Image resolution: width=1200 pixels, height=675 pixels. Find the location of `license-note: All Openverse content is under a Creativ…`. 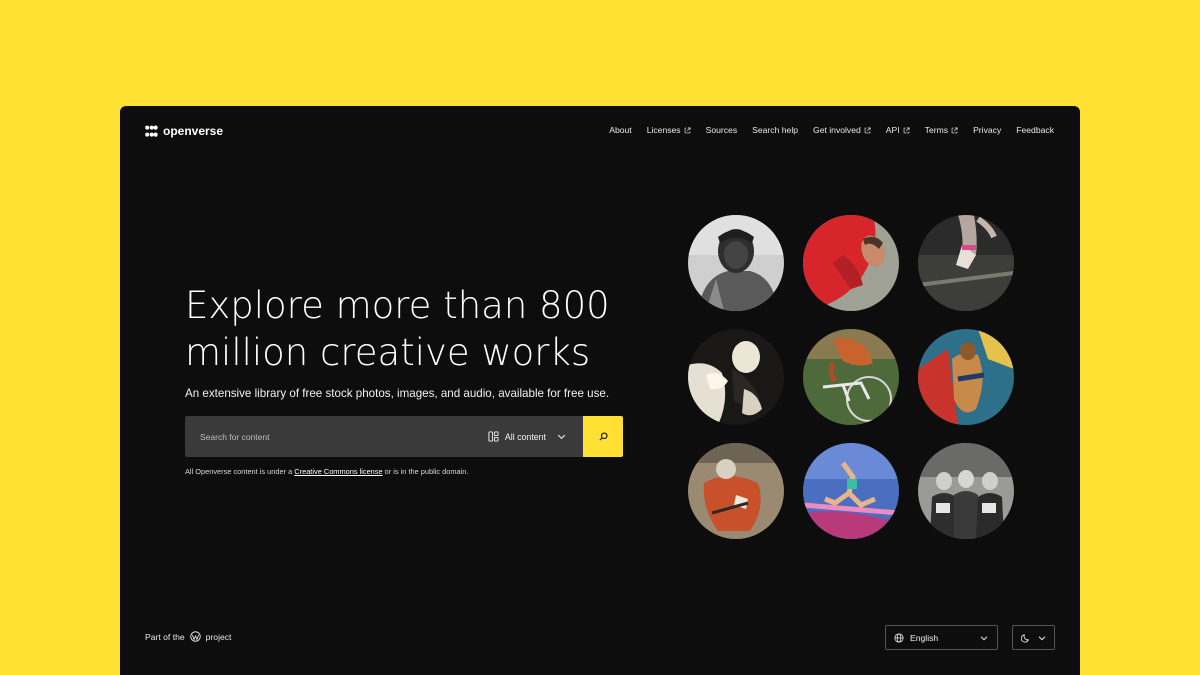

license-note: All Openverse content is under a Creativ… is located at coordinates (326, 471).